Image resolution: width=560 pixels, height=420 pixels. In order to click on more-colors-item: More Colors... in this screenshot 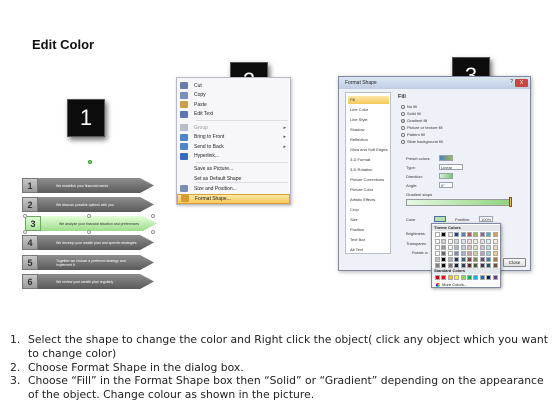, I will do `click(451, 284)`.